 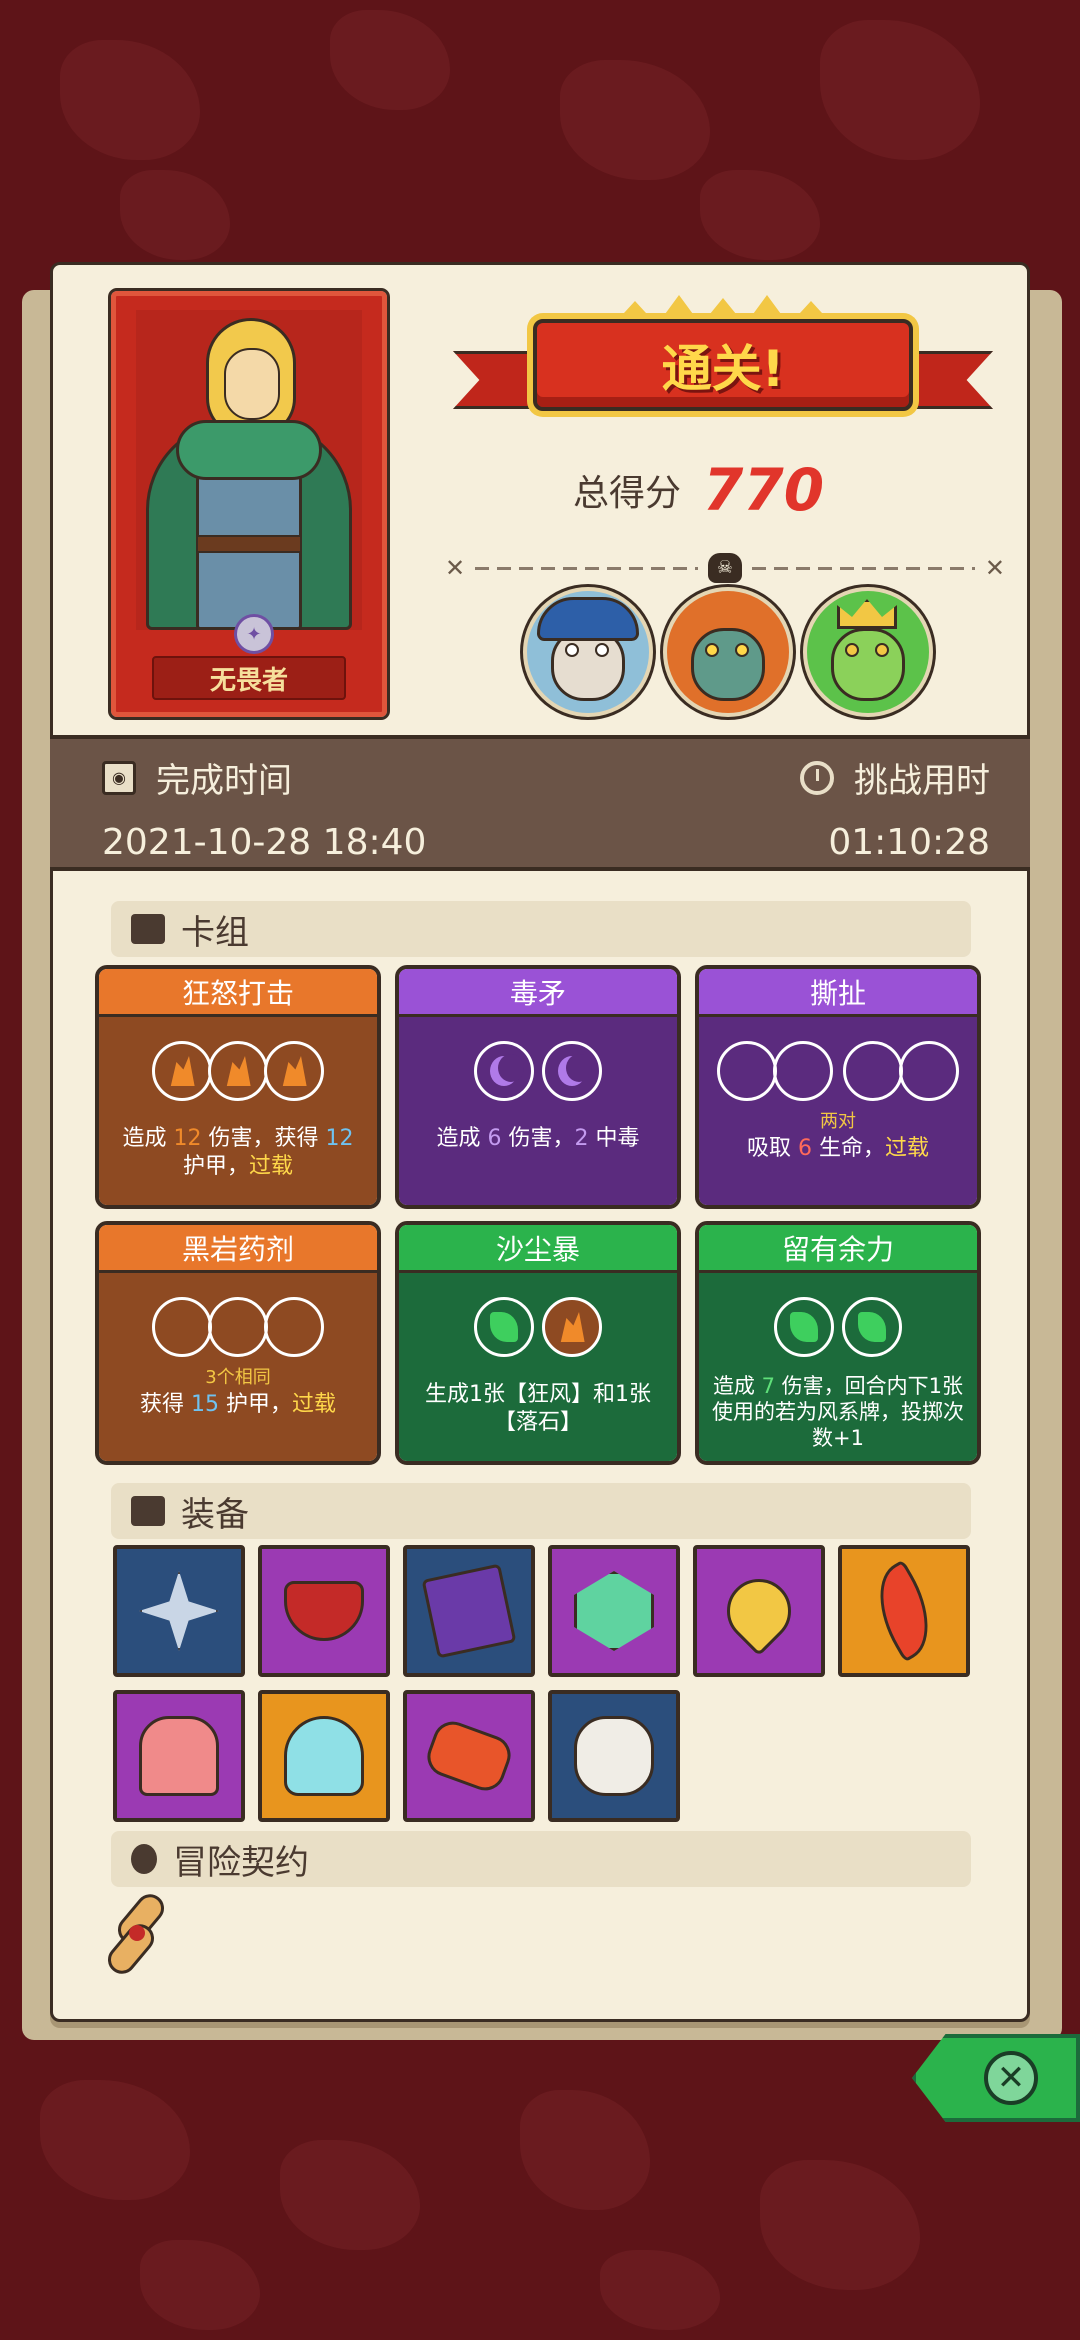 What do you see at coordinates (838, 1412) in the screenshot?
I see `card-description: 造成 7 伤害，回合内下1张使用的若为风系牌，投掷次数+1` at bounding box center [838, 1412].